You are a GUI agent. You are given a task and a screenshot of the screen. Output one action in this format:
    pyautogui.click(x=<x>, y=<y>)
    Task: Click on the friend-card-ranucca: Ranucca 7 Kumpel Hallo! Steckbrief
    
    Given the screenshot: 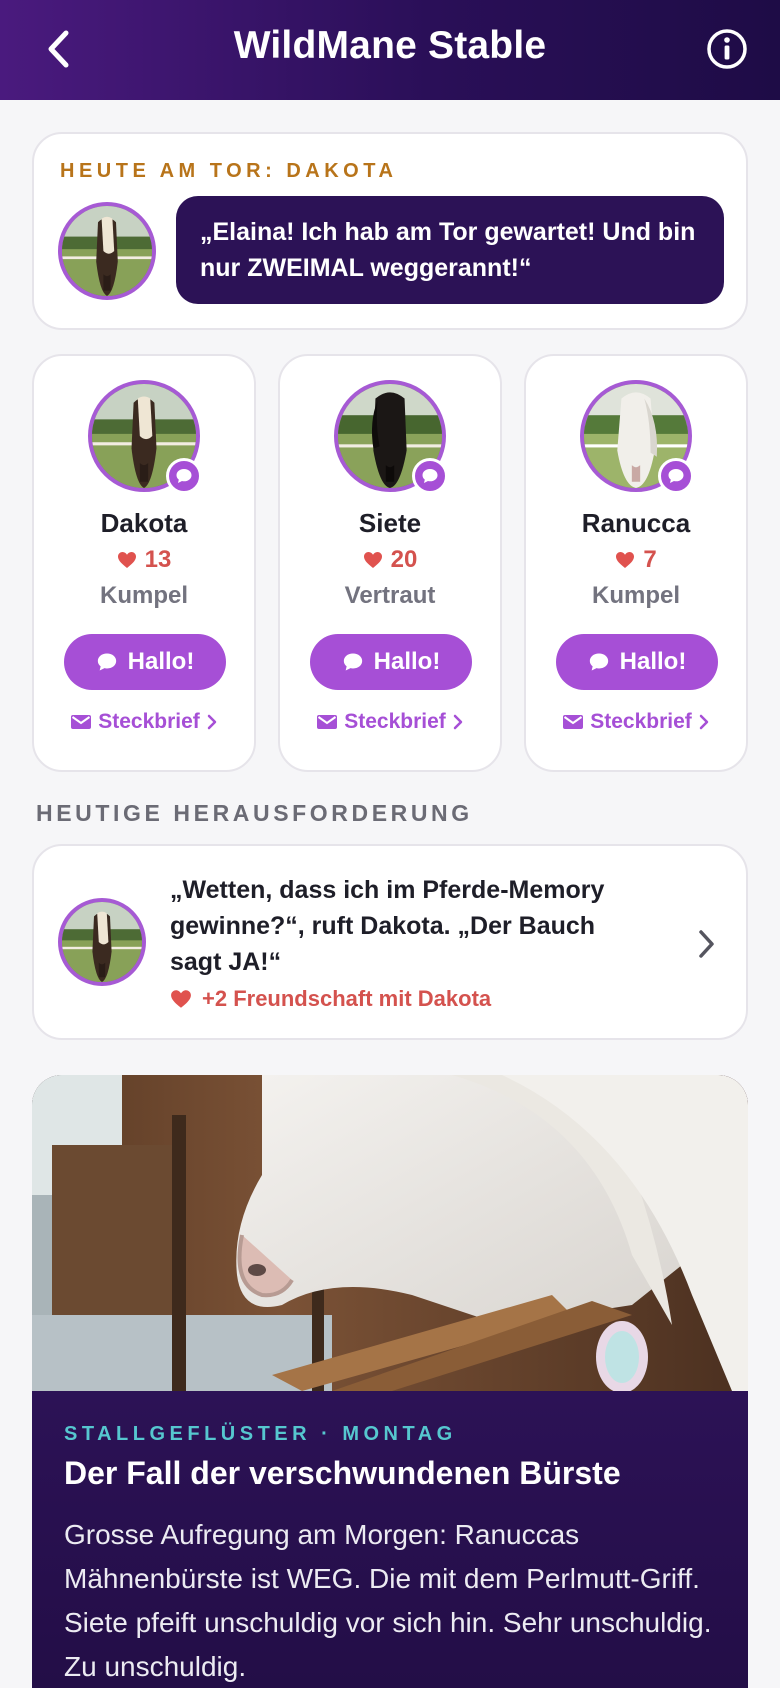 What is the action you would take?
    pyautogui.click(x=636, y=563)
    